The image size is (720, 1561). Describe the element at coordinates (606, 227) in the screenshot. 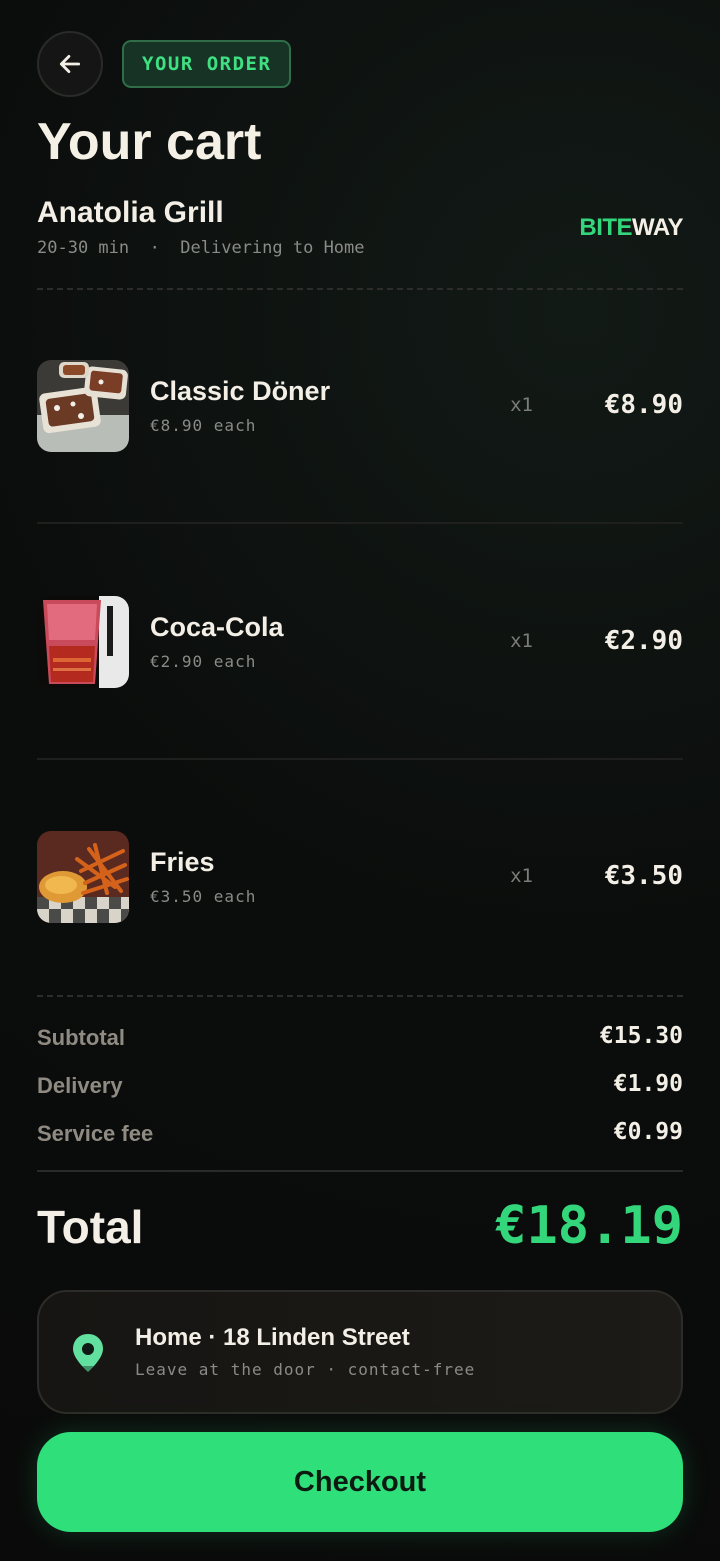

I see `brand-logo-part1: BITE` at that location.